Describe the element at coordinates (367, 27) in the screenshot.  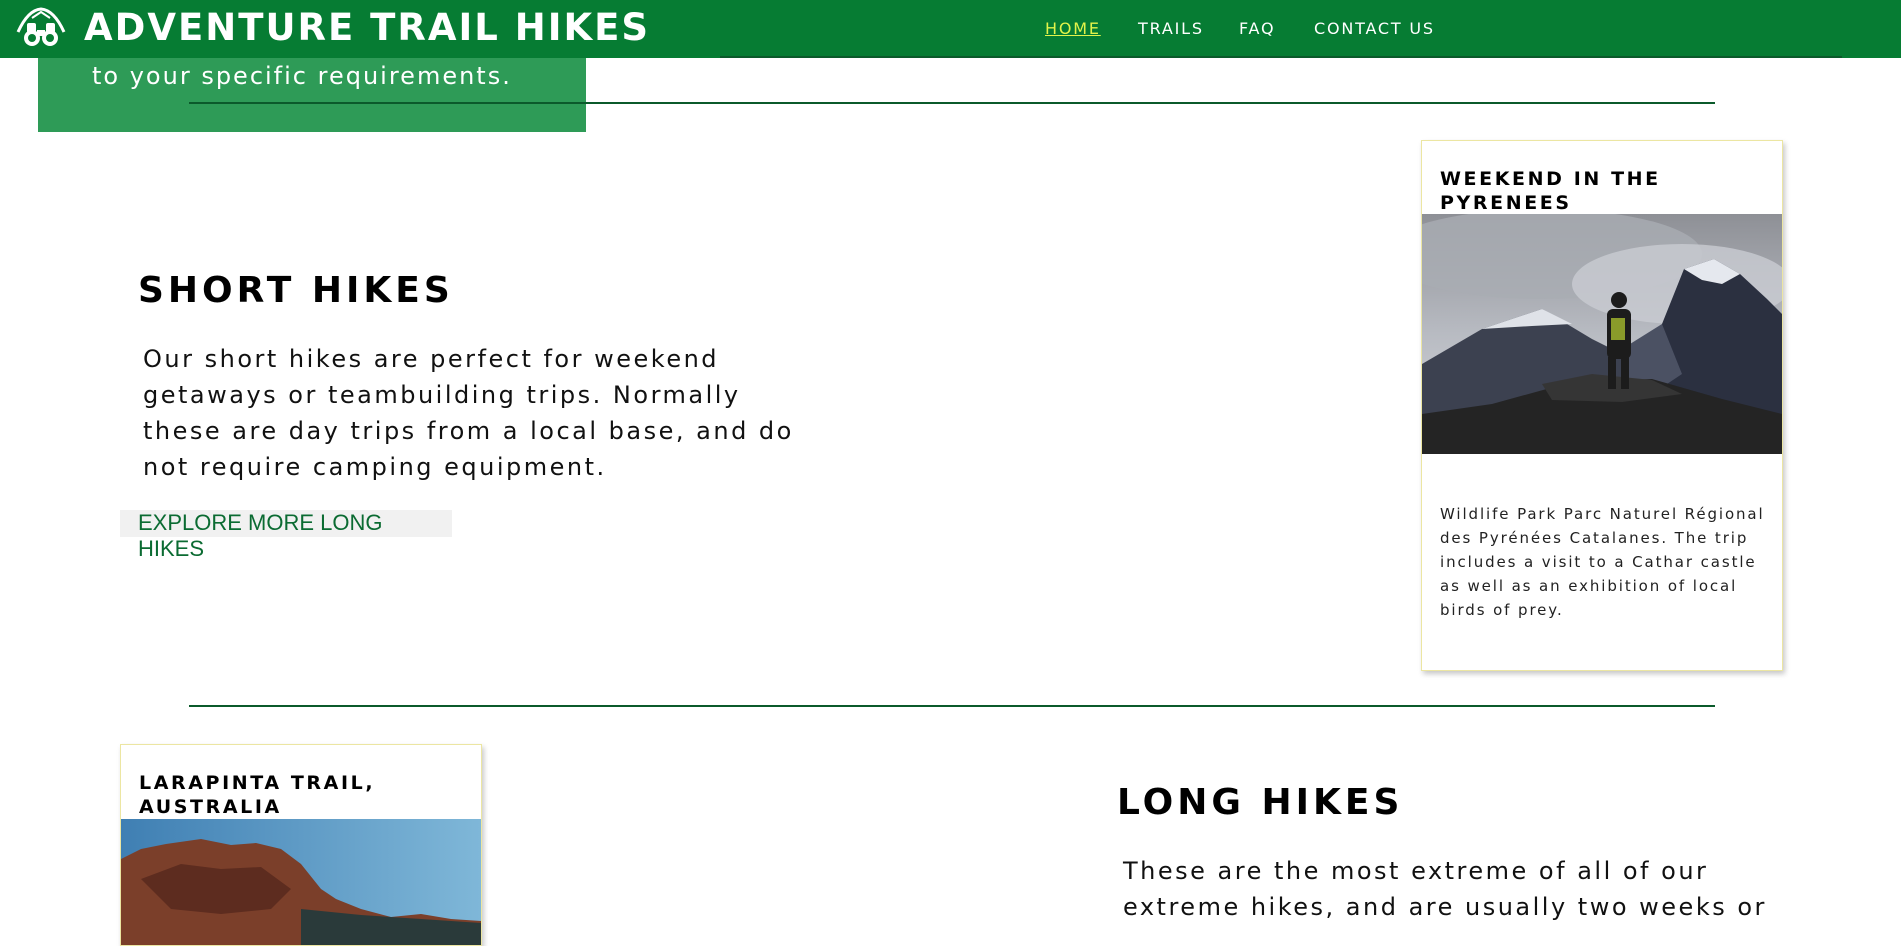
I see `site-brand-title: ADVENTURE TRAIL HIKES` at that location.